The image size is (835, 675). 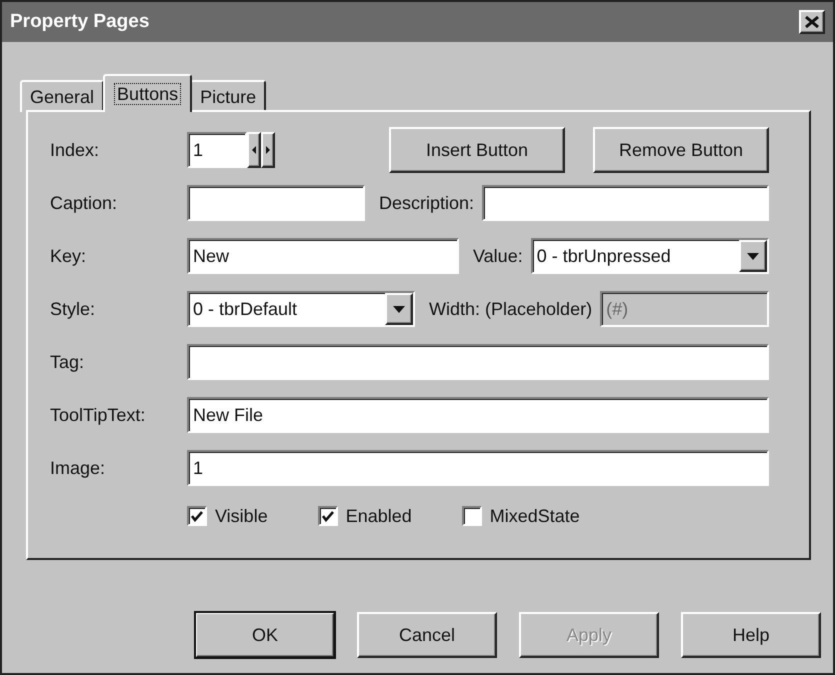 What do you see at coordinates (265, 635) in the screenshot?
I see `dialog-button: OK` at bounding box center [265, 635].